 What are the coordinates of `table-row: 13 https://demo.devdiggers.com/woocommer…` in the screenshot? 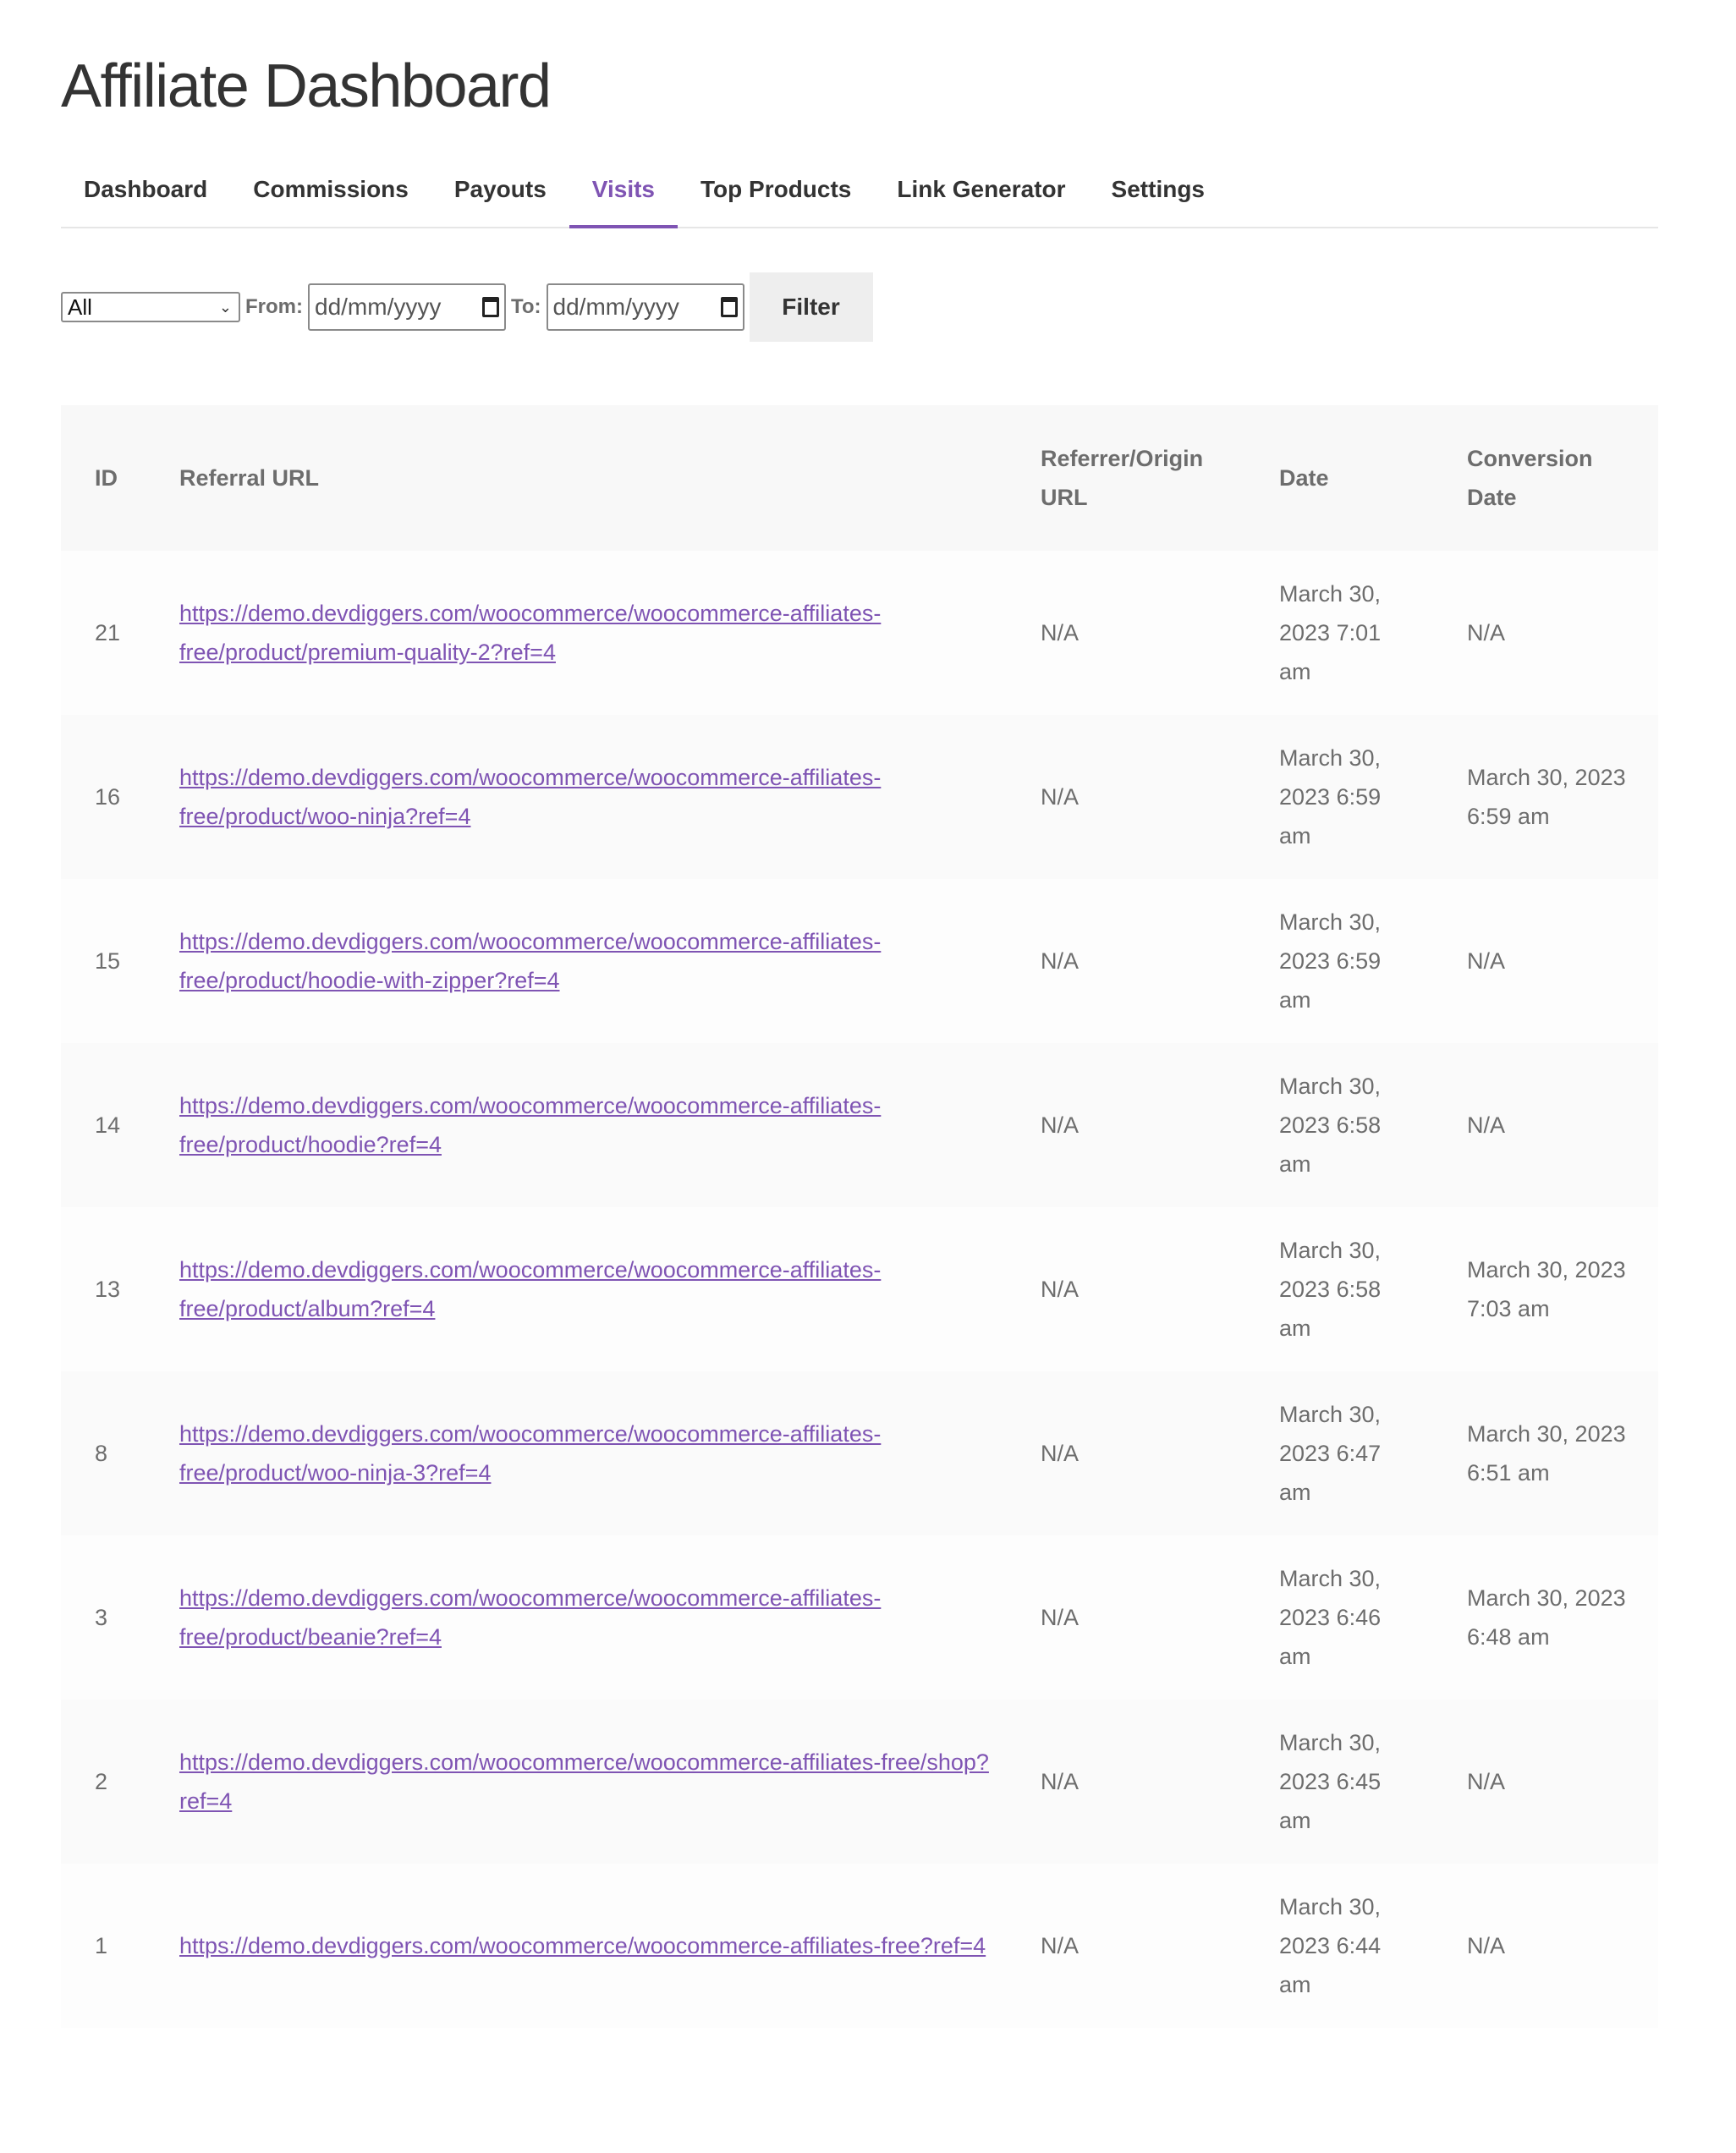 It's located at (859, 1289).